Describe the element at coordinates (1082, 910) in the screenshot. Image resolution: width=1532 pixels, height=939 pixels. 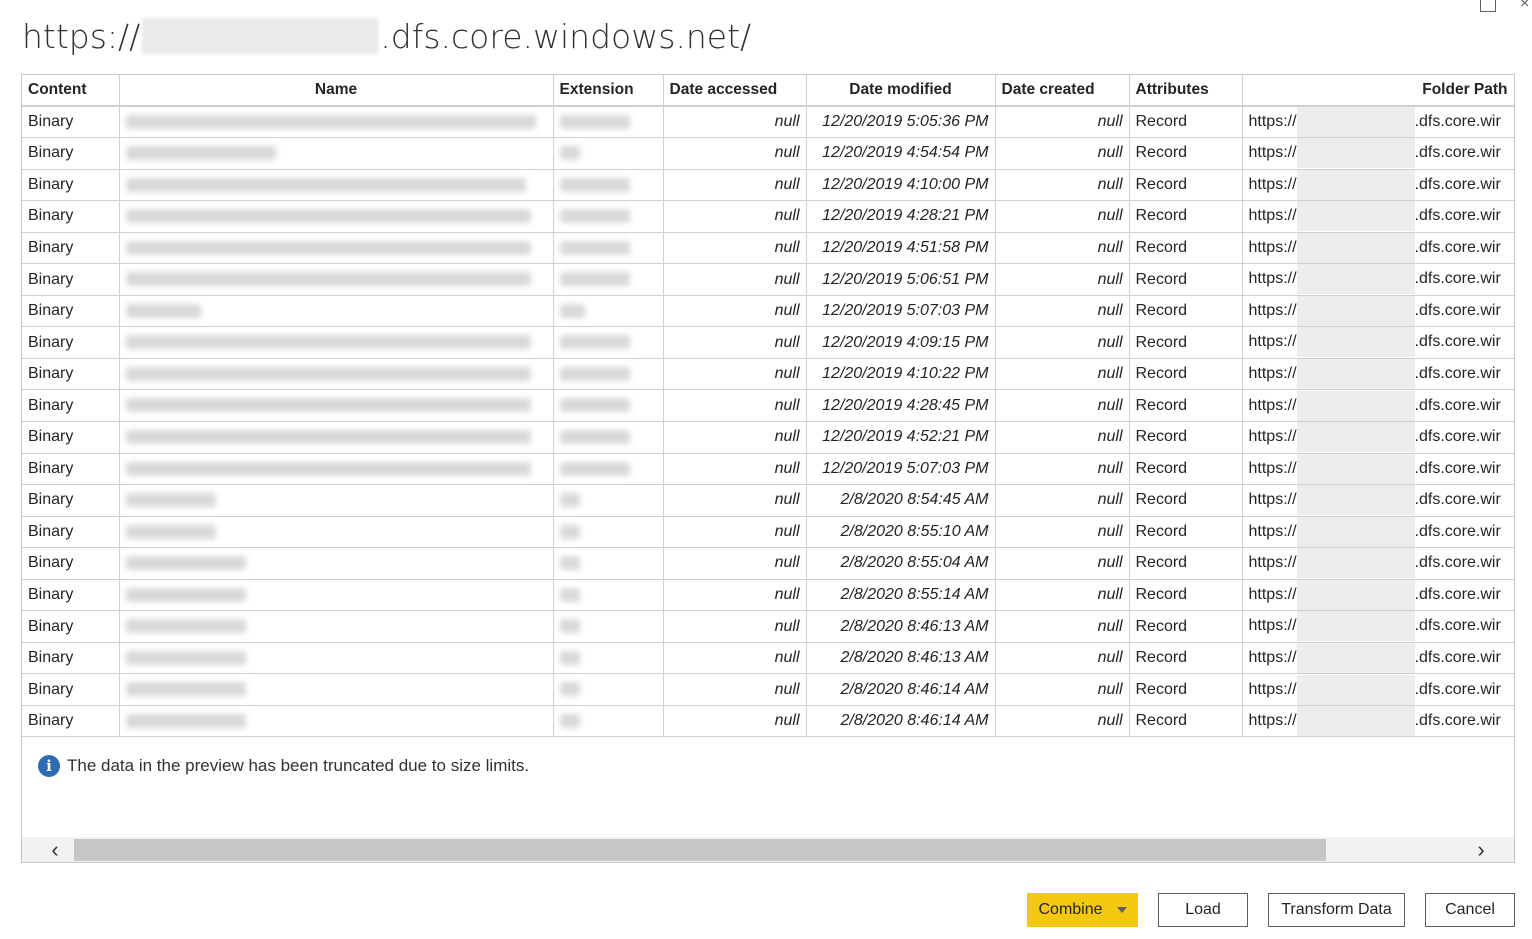
I see `combine-button: Combine` at that location.